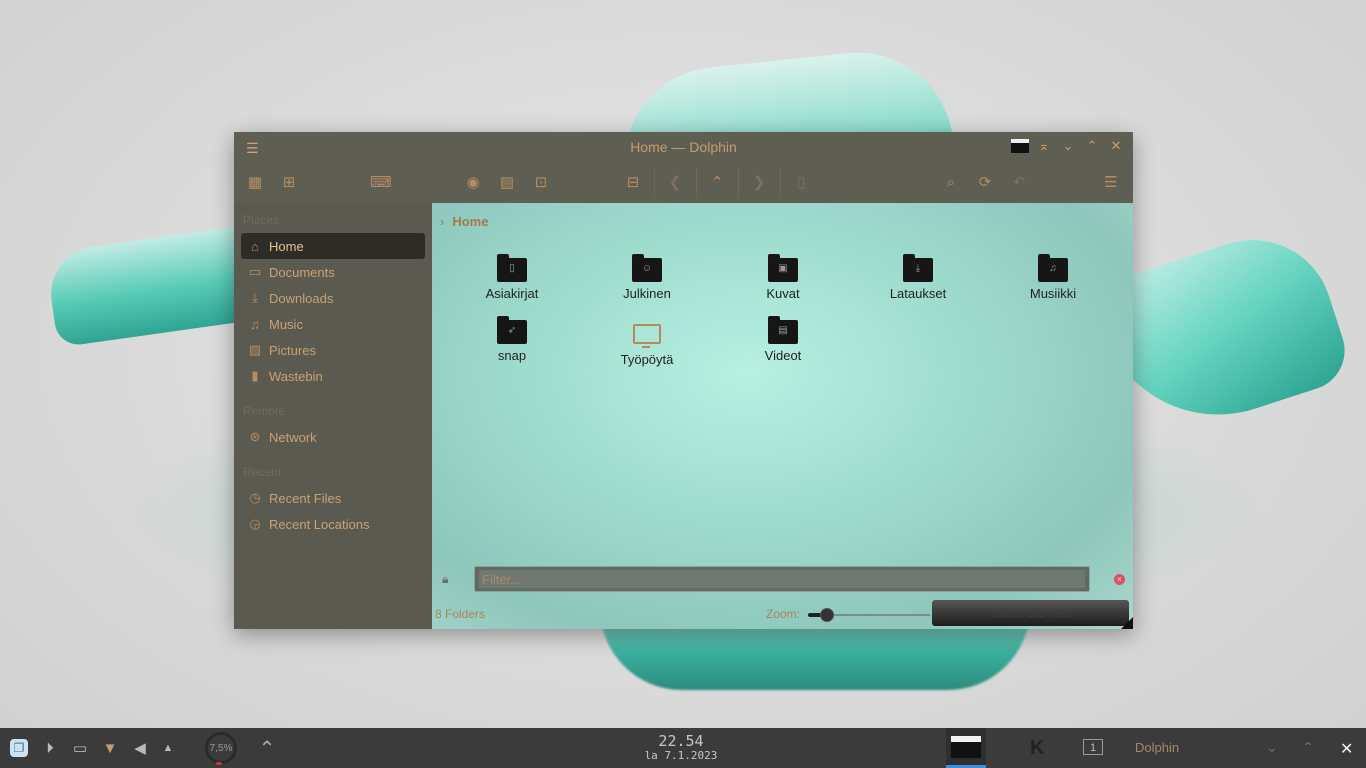  Describe the element at coordinates (296, 376) in the screenshot. I see `place-label: Wastebin` at that location.